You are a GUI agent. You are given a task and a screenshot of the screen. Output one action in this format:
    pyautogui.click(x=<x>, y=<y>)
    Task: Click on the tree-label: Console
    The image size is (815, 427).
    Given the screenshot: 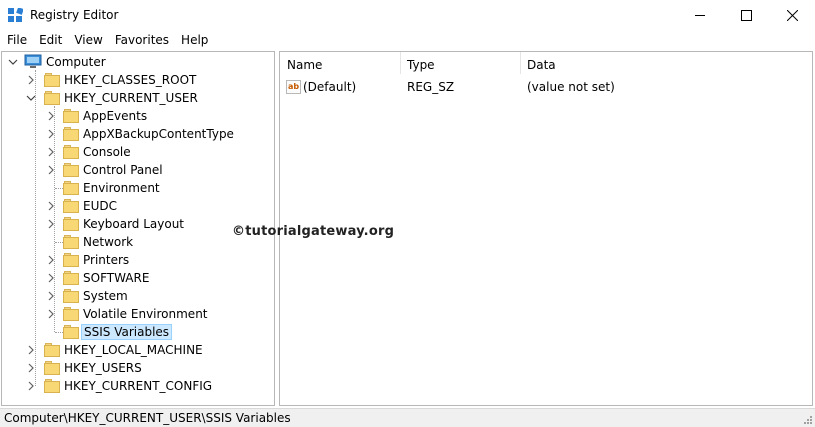 What is the action you would take?
    pyautogui.click(x=107, y=152)
    